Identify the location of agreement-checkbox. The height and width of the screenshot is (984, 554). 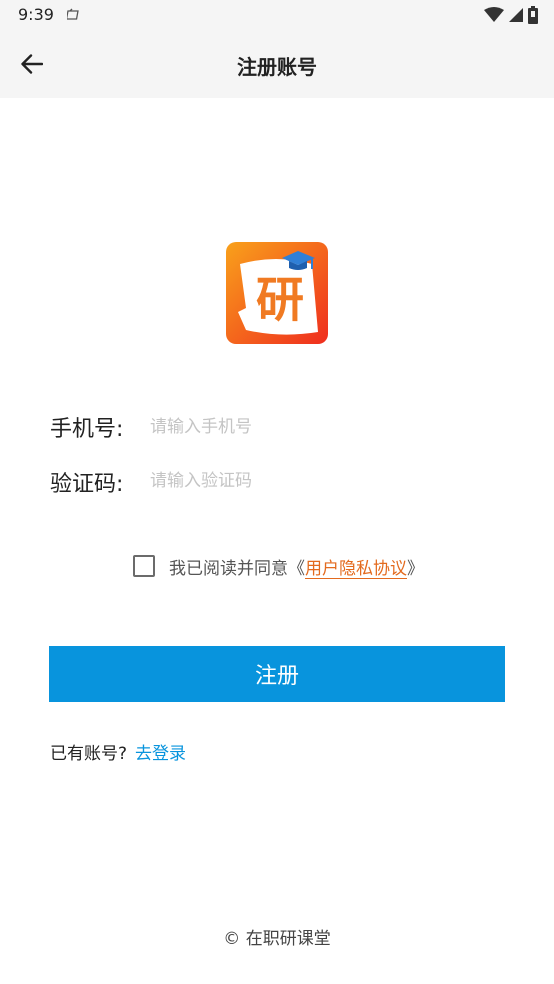
(144, 566).